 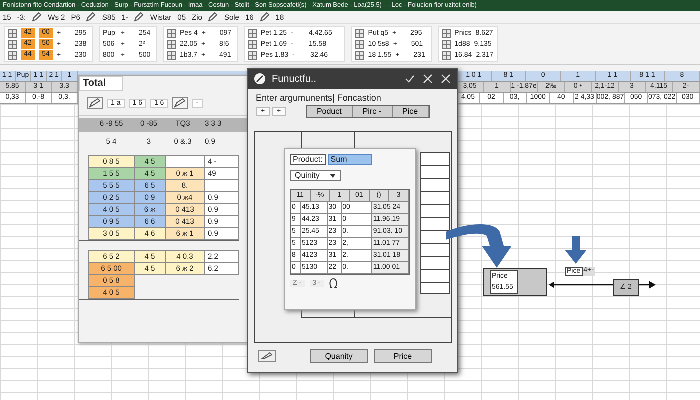 I want to click on argument-tab: Pice, so click(x=411, y=111).